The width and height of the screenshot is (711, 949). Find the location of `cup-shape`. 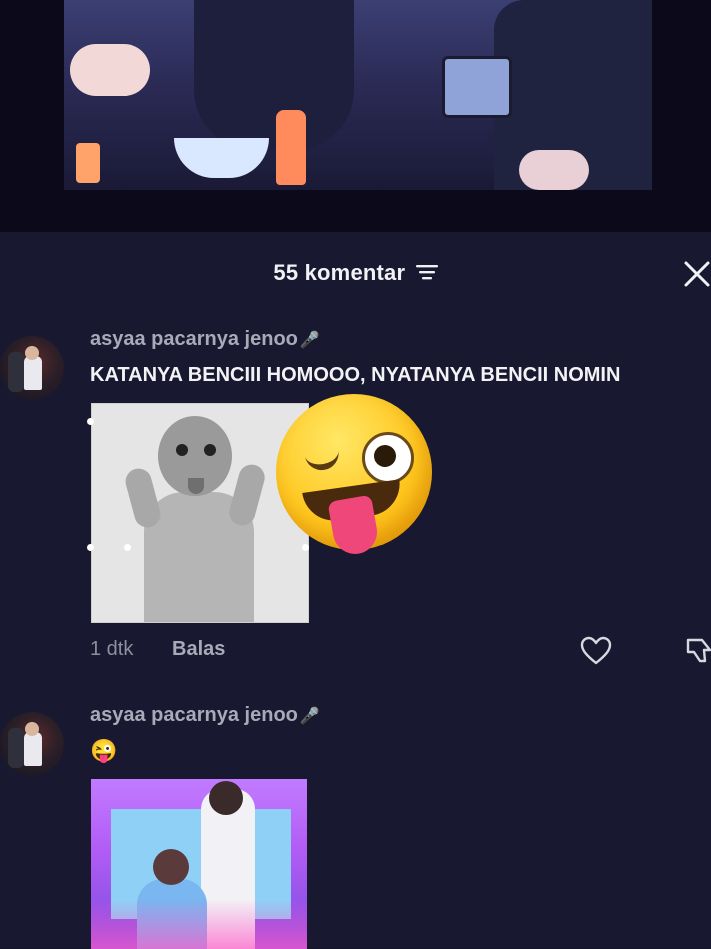

cup-shape is located at coordinates (477, 87).